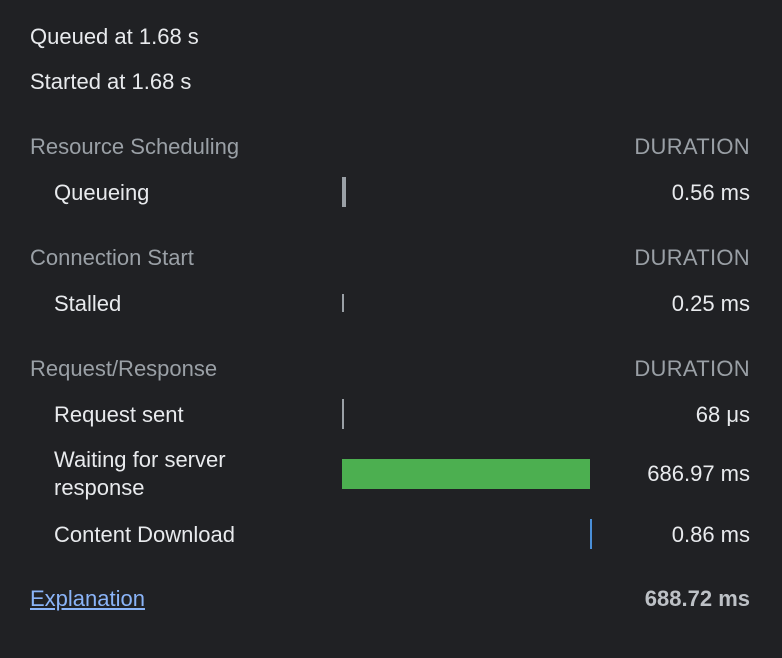 The height and width of the screenshot is (658, 782). I want to click on row-label-queueing: Queueing, so click(102, 192).